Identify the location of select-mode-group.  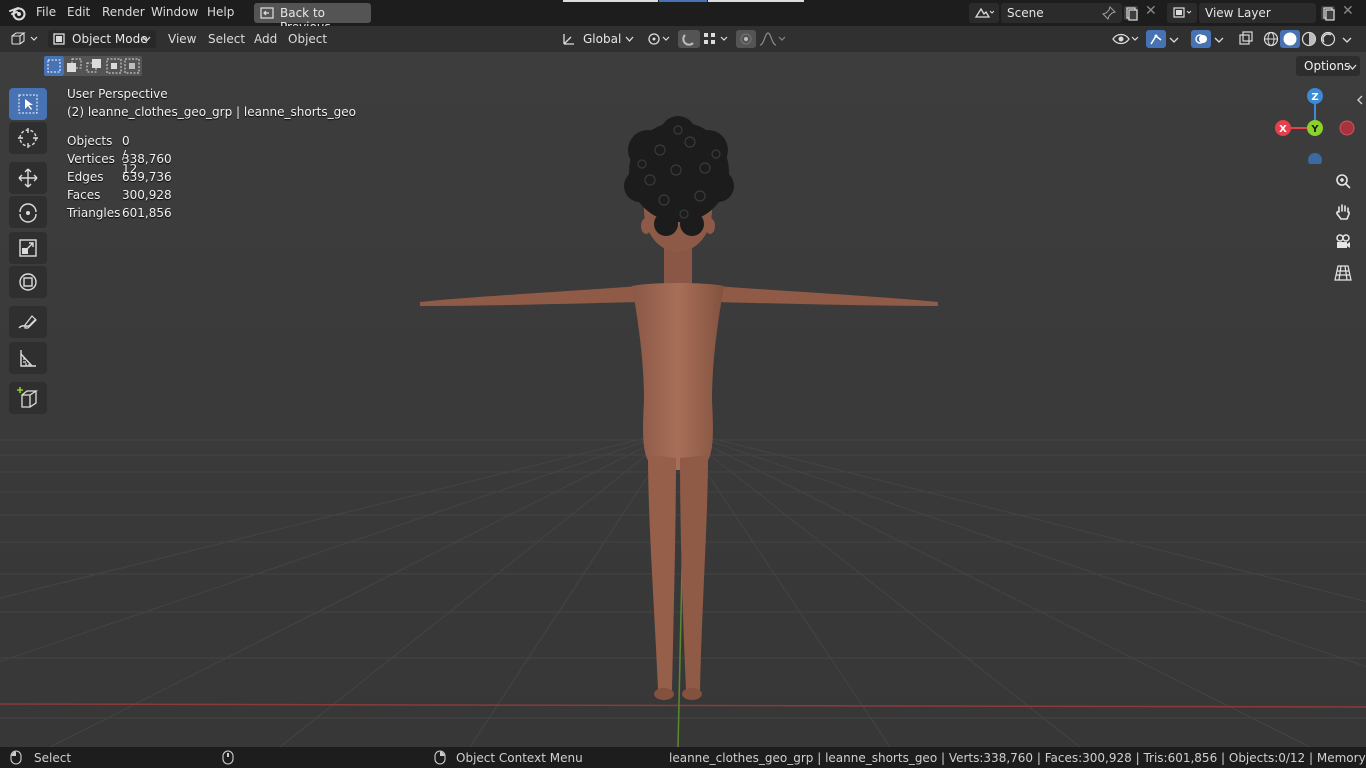
(93, 66).